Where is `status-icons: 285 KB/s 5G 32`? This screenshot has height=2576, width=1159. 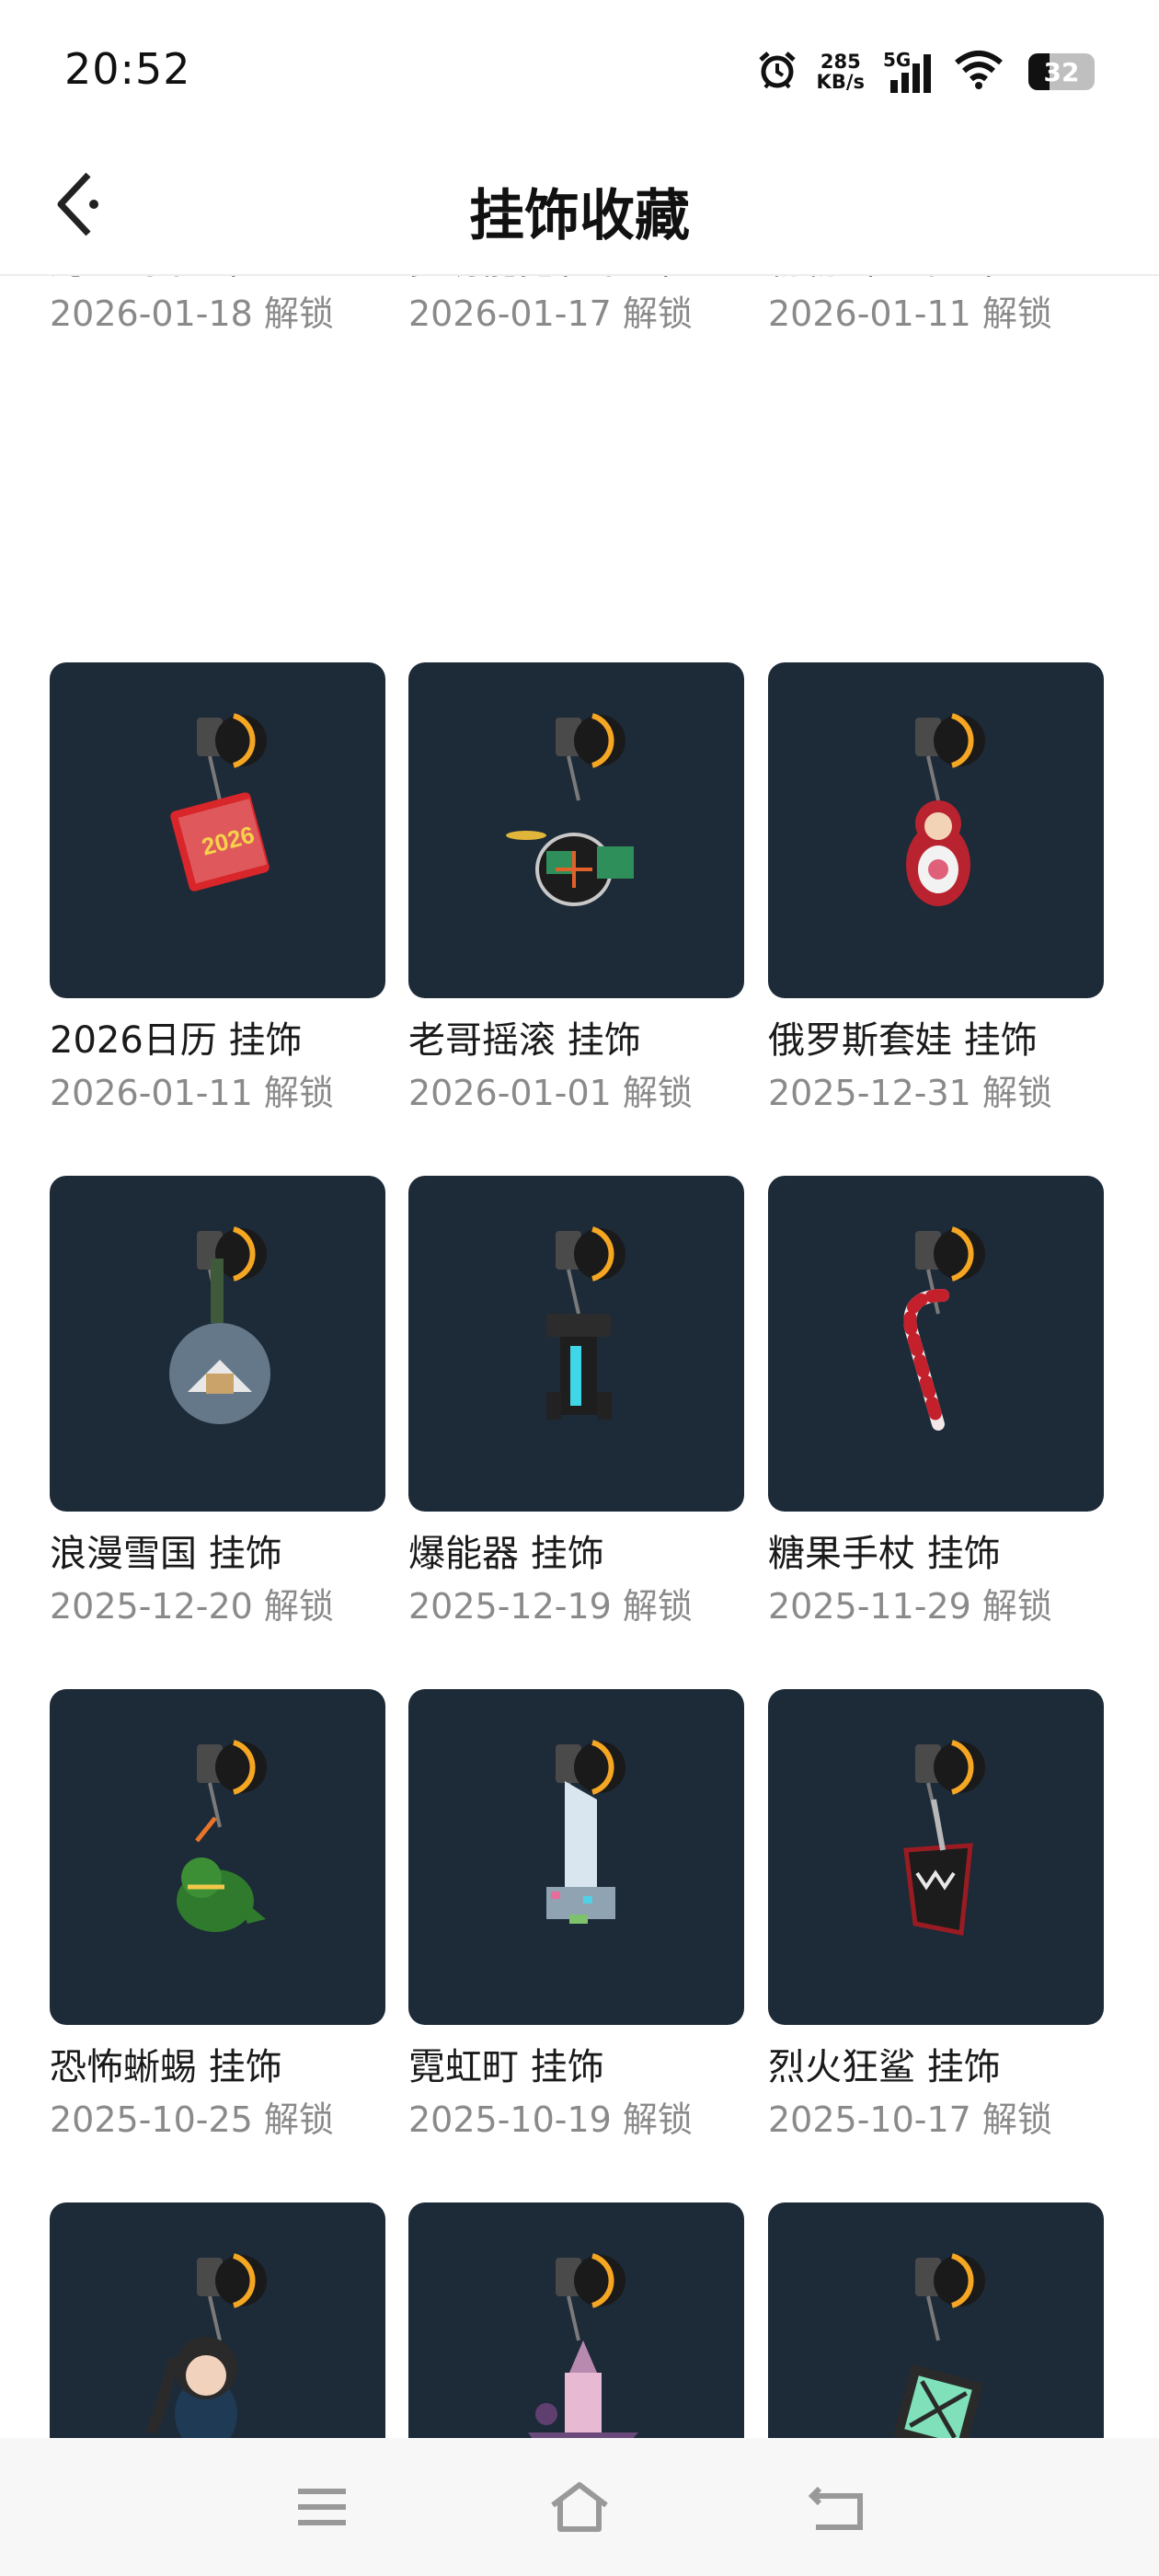 status-icons: 285 KB/s 5G 32 is located at coordinates (925, 72).